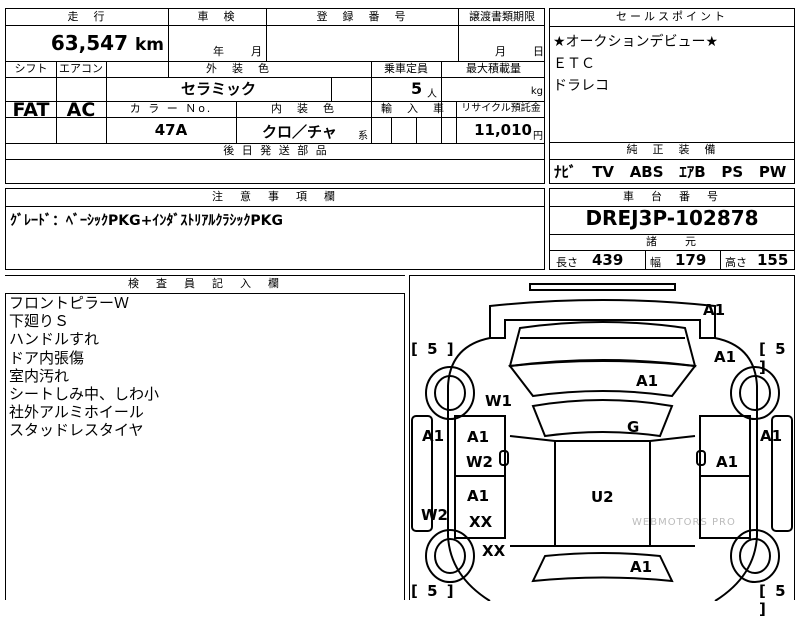  Describe the element at coordinates (646, 172) in the screenshot. I see `equipment-item: ABS` at that location.